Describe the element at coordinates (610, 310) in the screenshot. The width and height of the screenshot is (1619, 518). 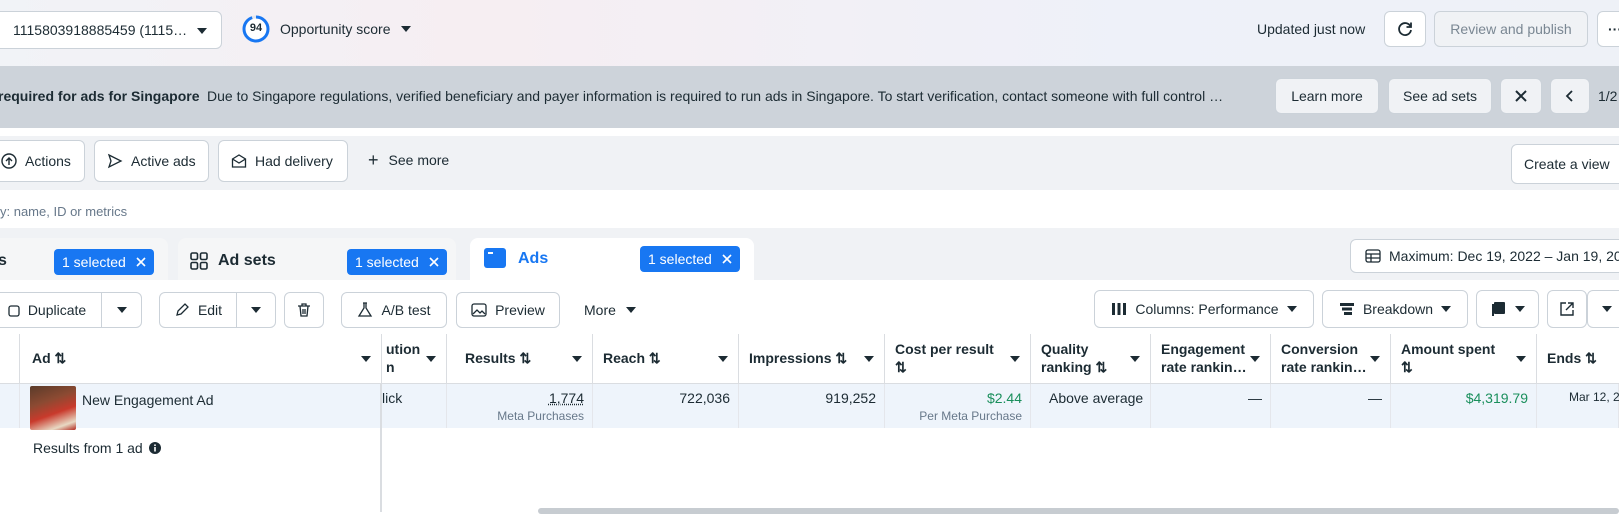
I see `more-actions-dropdown: More` at that location.